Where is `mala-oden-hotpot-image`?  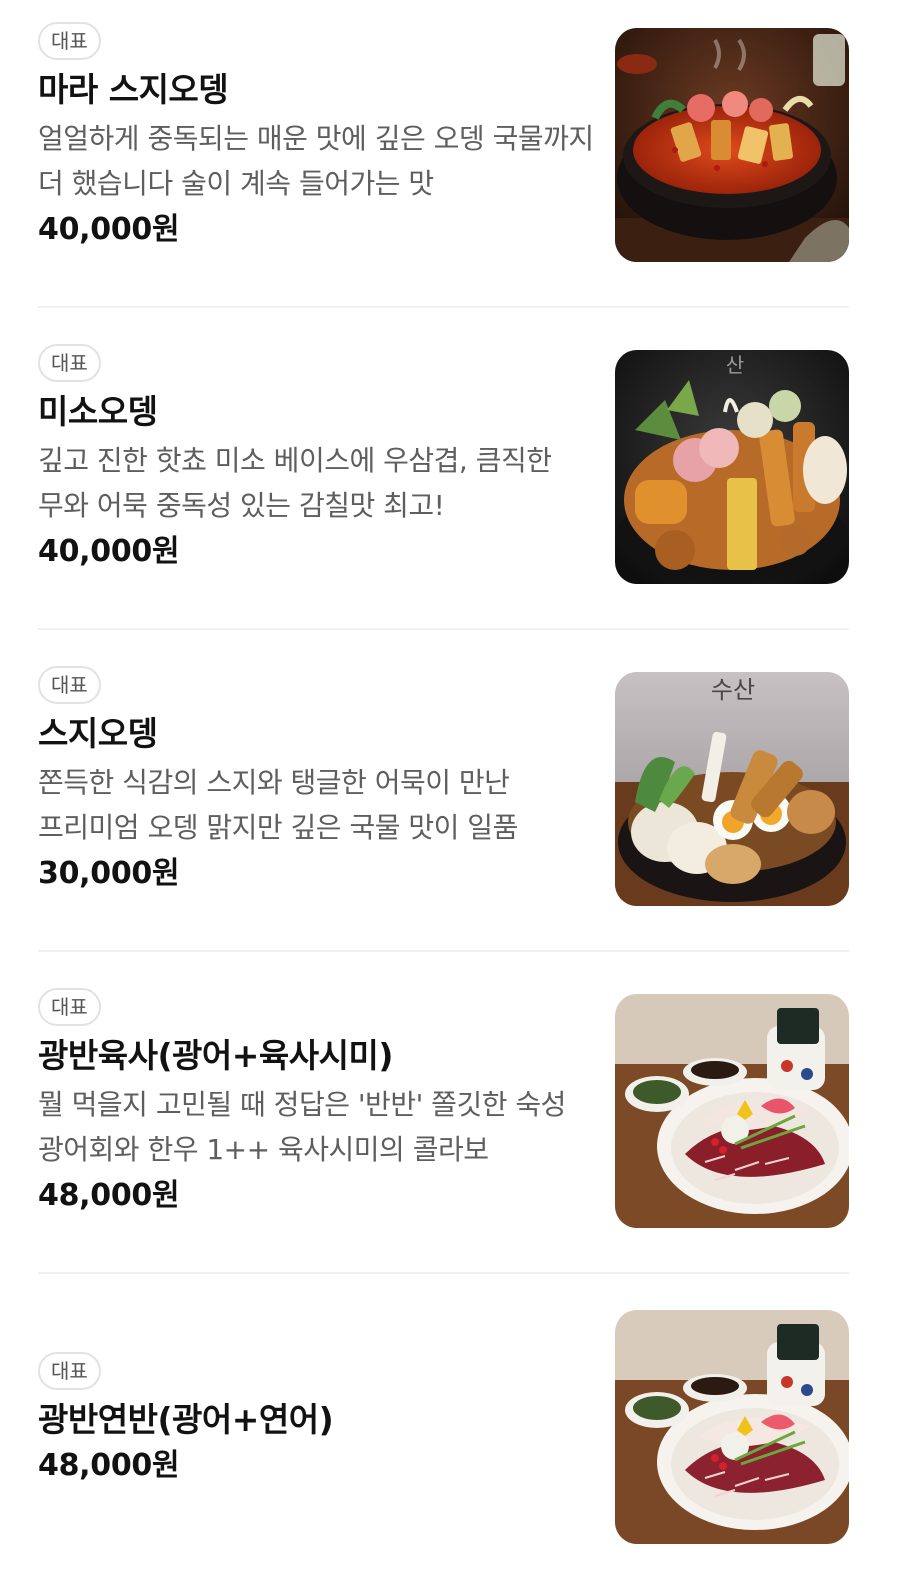
mala-oden-hotpot-image is located at coordinates (732, 145).